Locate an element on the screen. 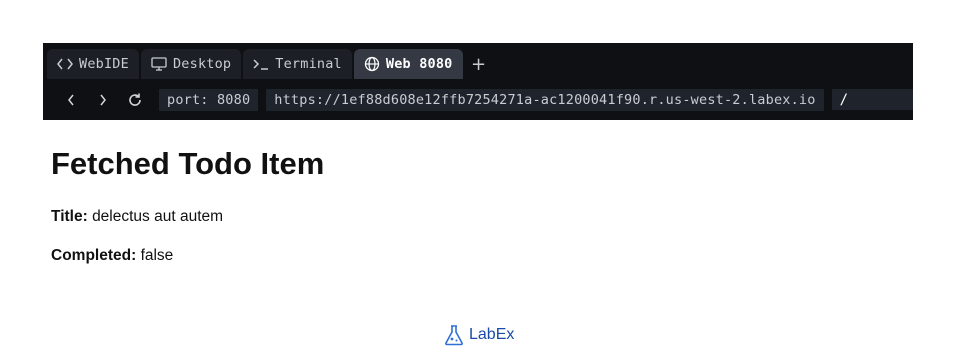 The height and width of the screenshot is (357, 956). path-input: / is located at coordinates (872, 99).